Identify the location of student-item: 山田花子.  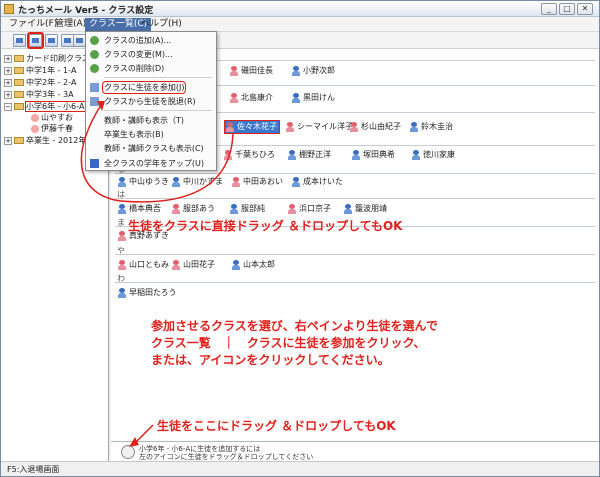
(193, 265).